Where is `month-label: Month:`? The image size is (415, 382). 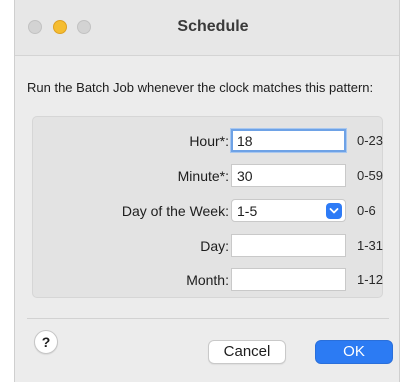 month-label: Month: is located at coordinates (207, 280).